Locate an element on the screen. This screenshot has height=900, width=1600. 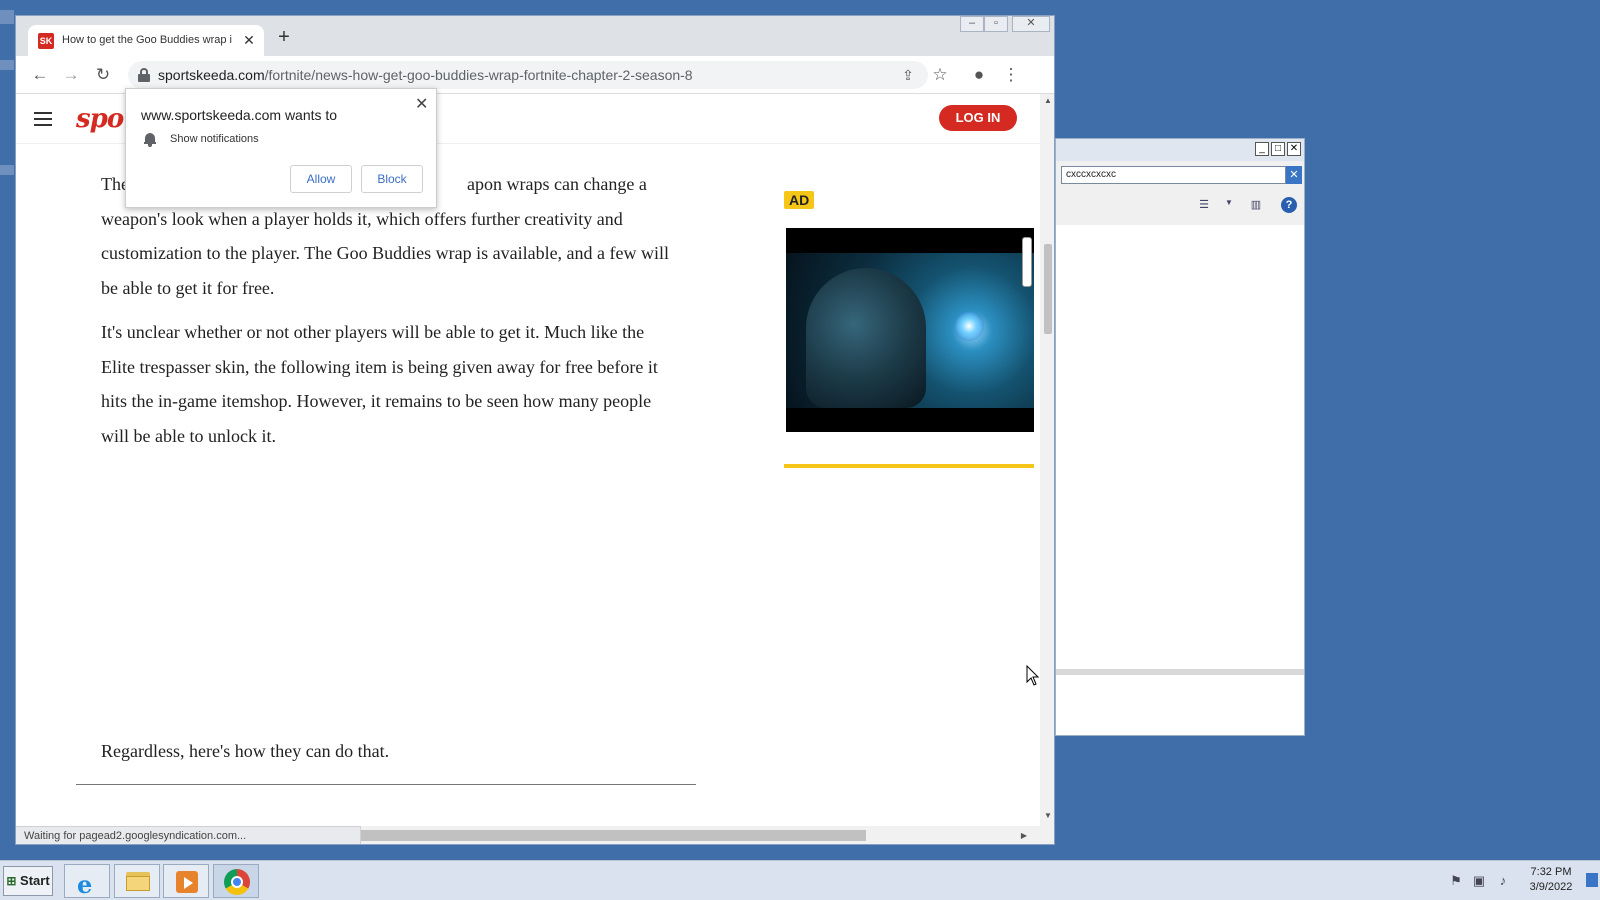
taskbar-internet-explorer: e is located at coordinates (87, 881).